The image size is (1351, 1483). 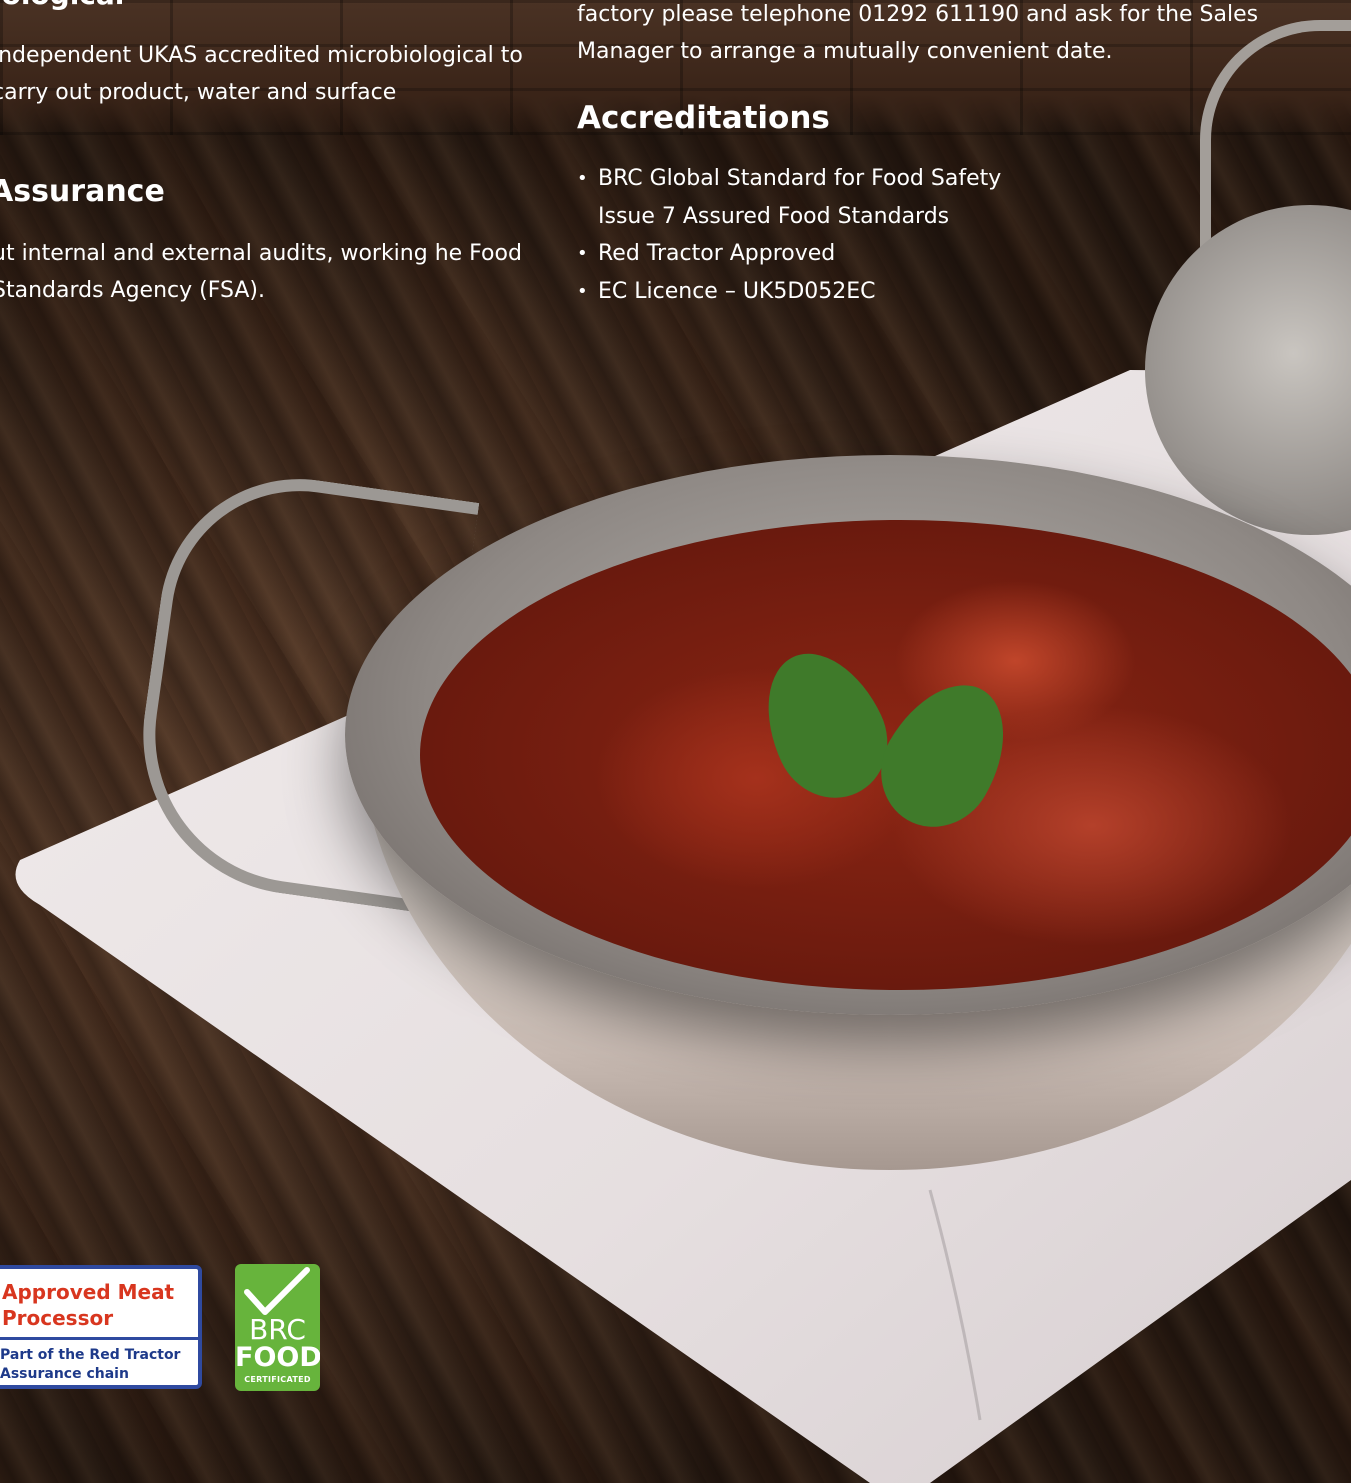 I want to click on list-item: Red Tractor Approved, so click(x=927, y=254).